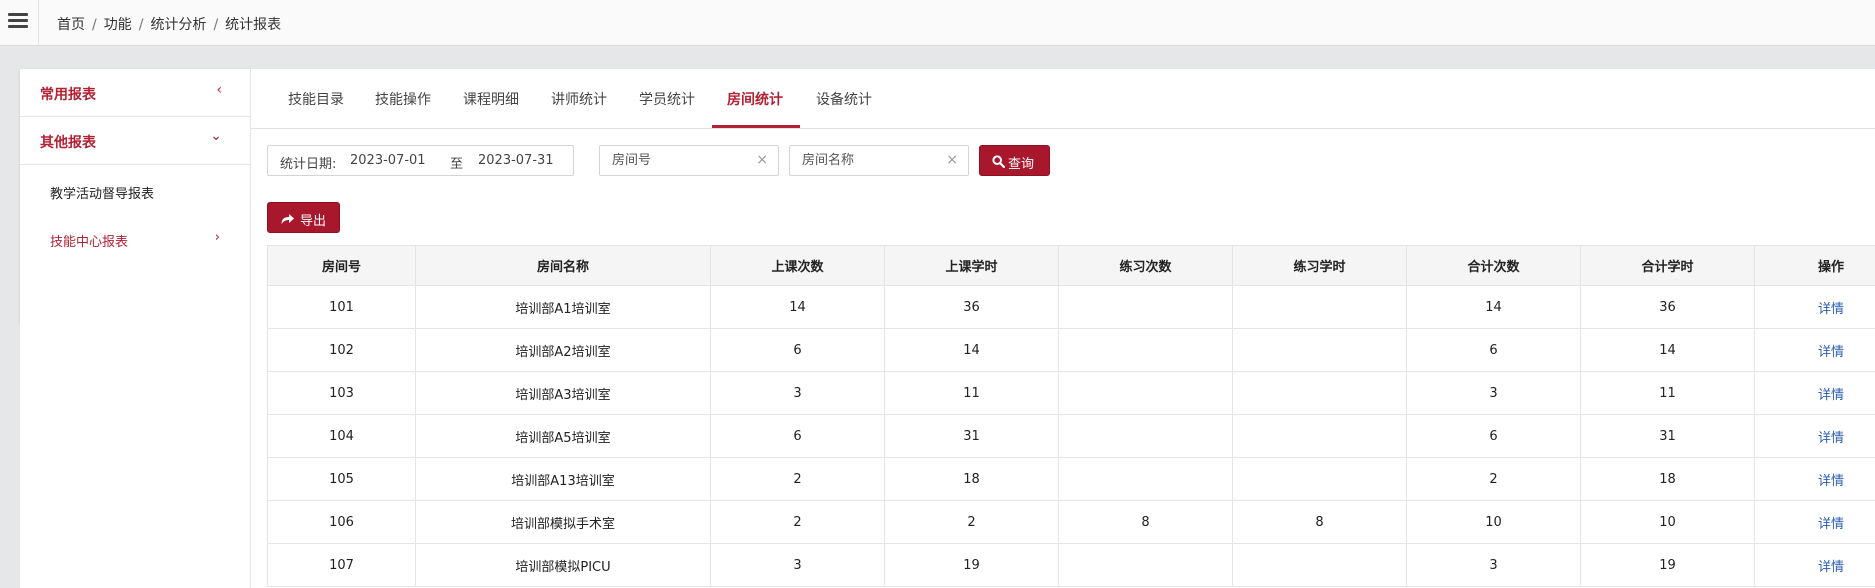 The image size is (1875, 588). Describe the element at coordinates (682, 159) in the screenshot. I see `room-number-input` at that location.